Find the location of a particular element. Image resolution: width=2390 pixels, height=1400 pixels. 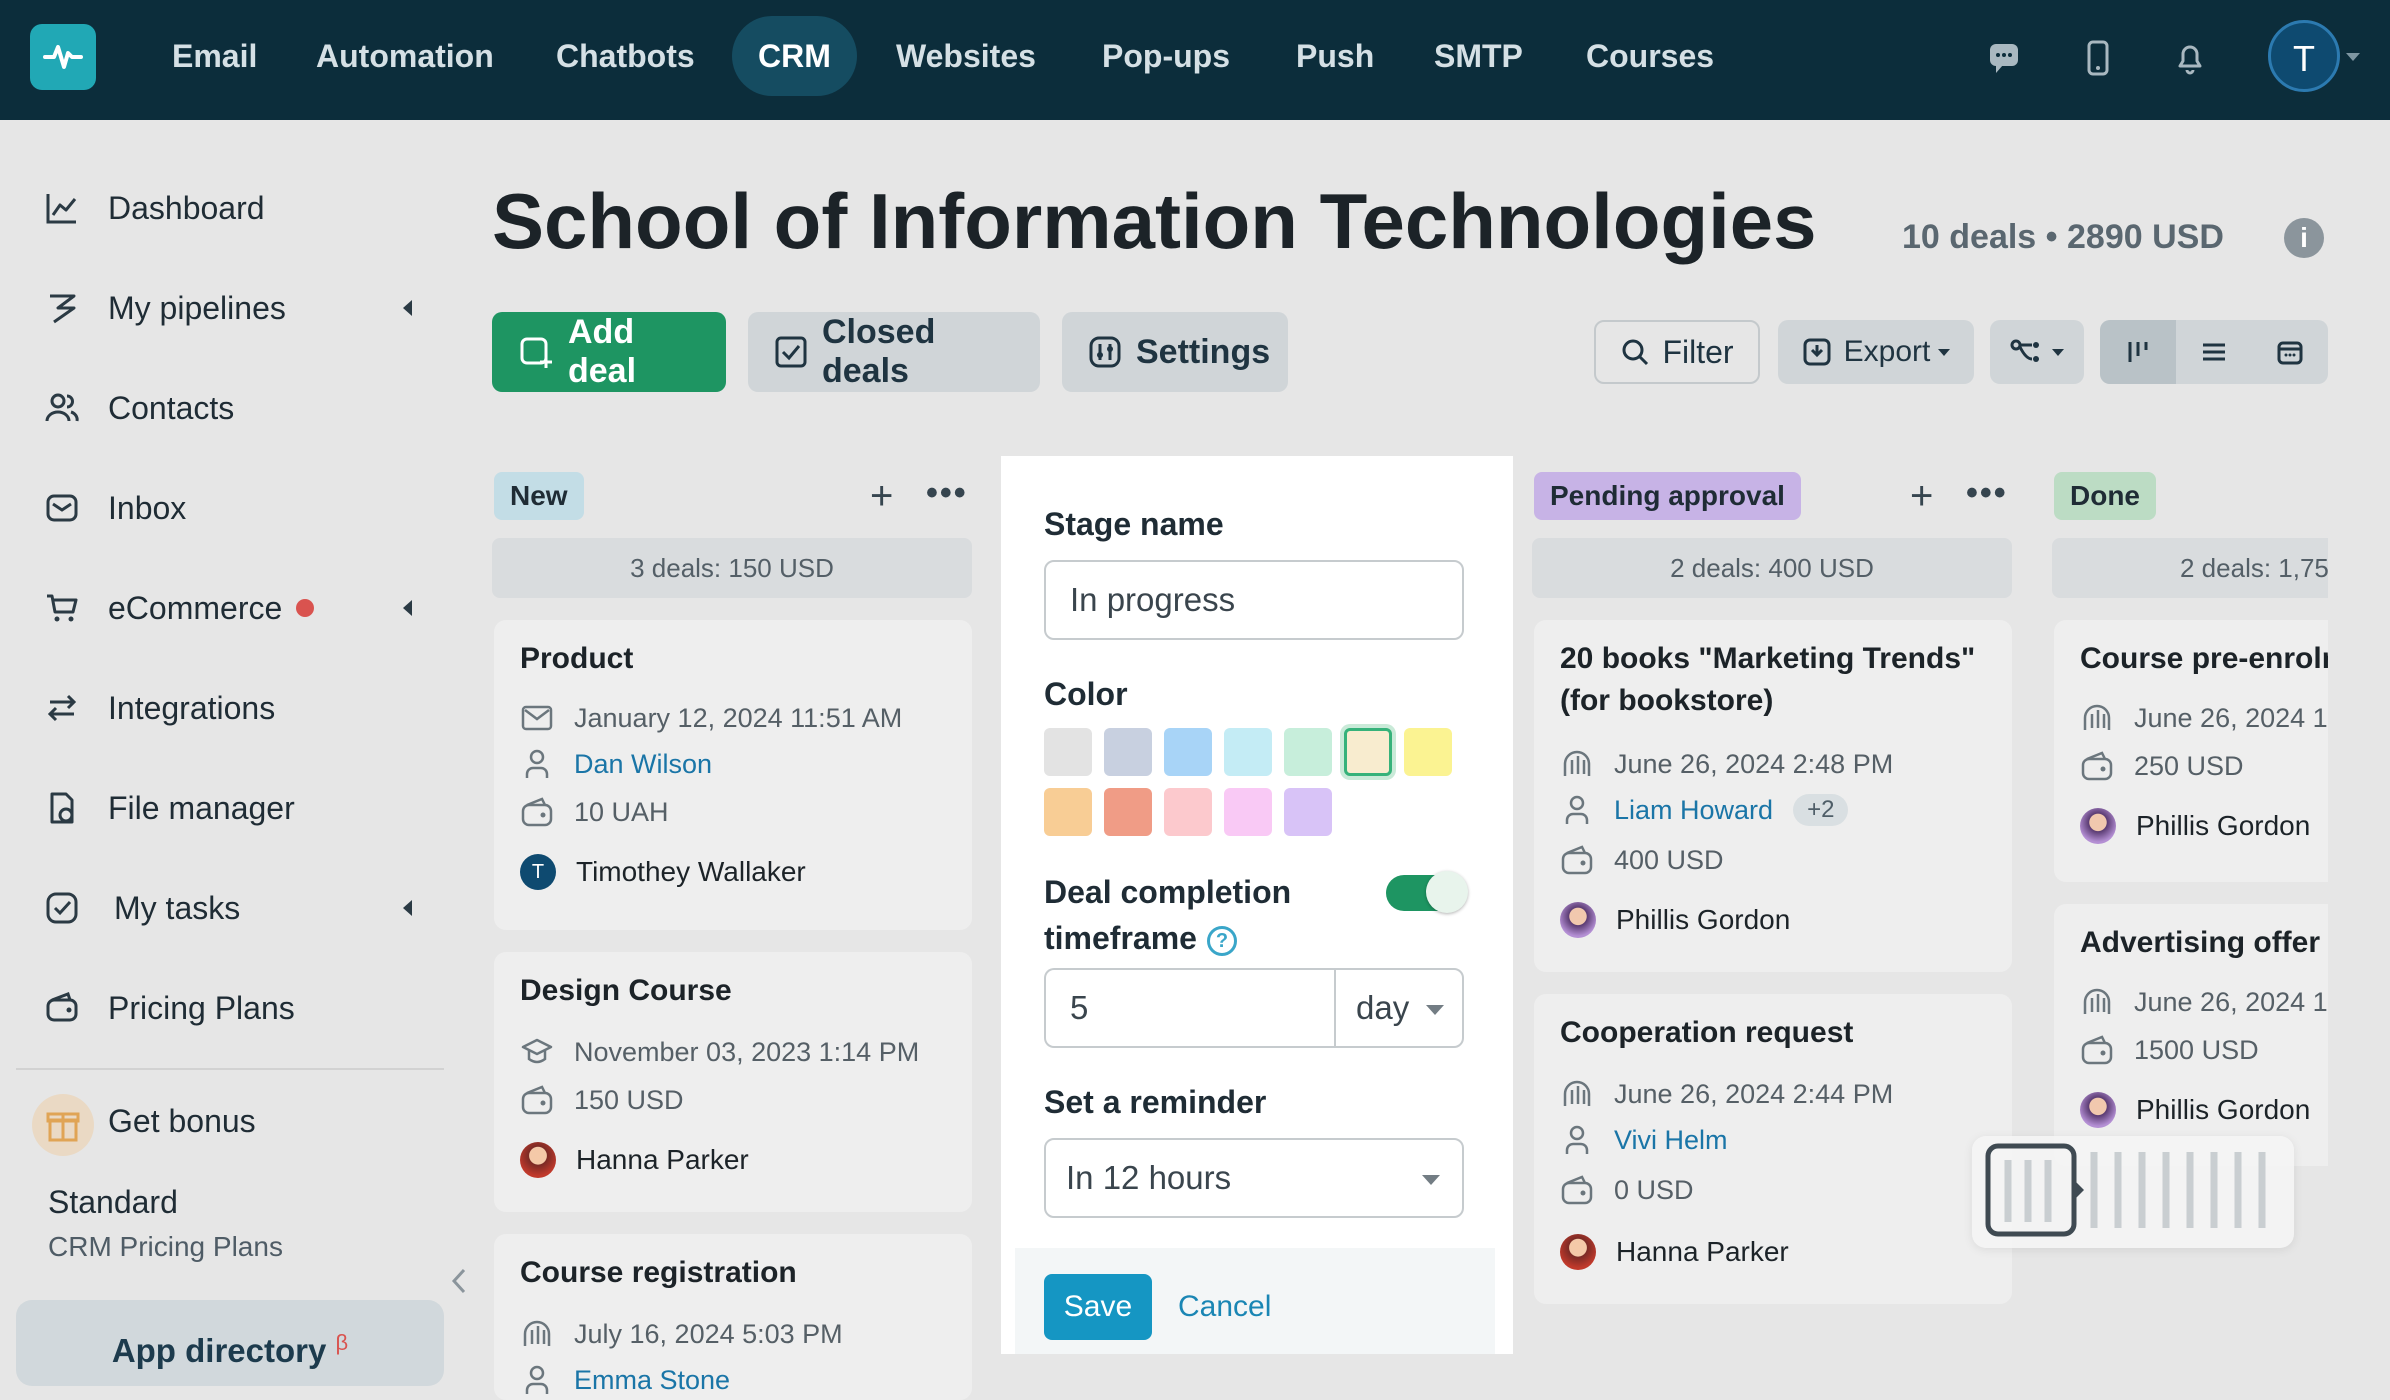

arrows-swap-icon is located at coordinates (62, 708).